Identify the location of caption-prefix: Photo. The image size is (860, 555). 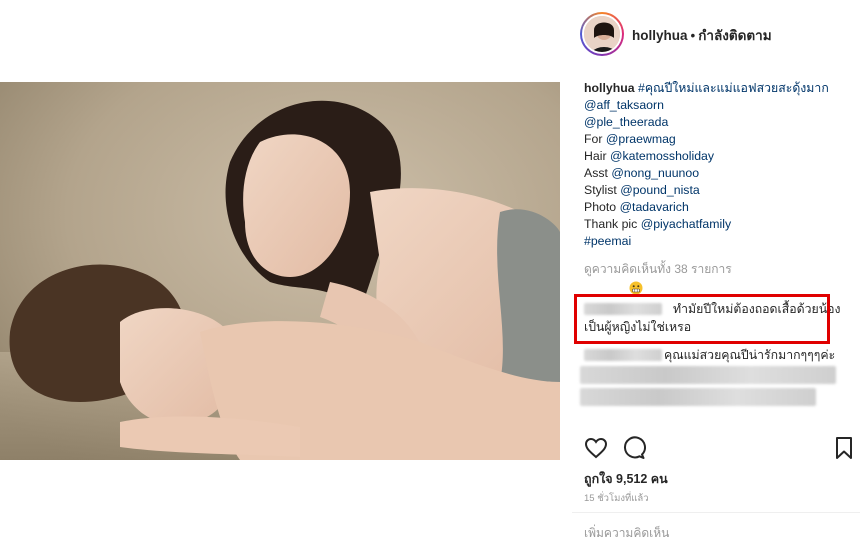
(602, 207).